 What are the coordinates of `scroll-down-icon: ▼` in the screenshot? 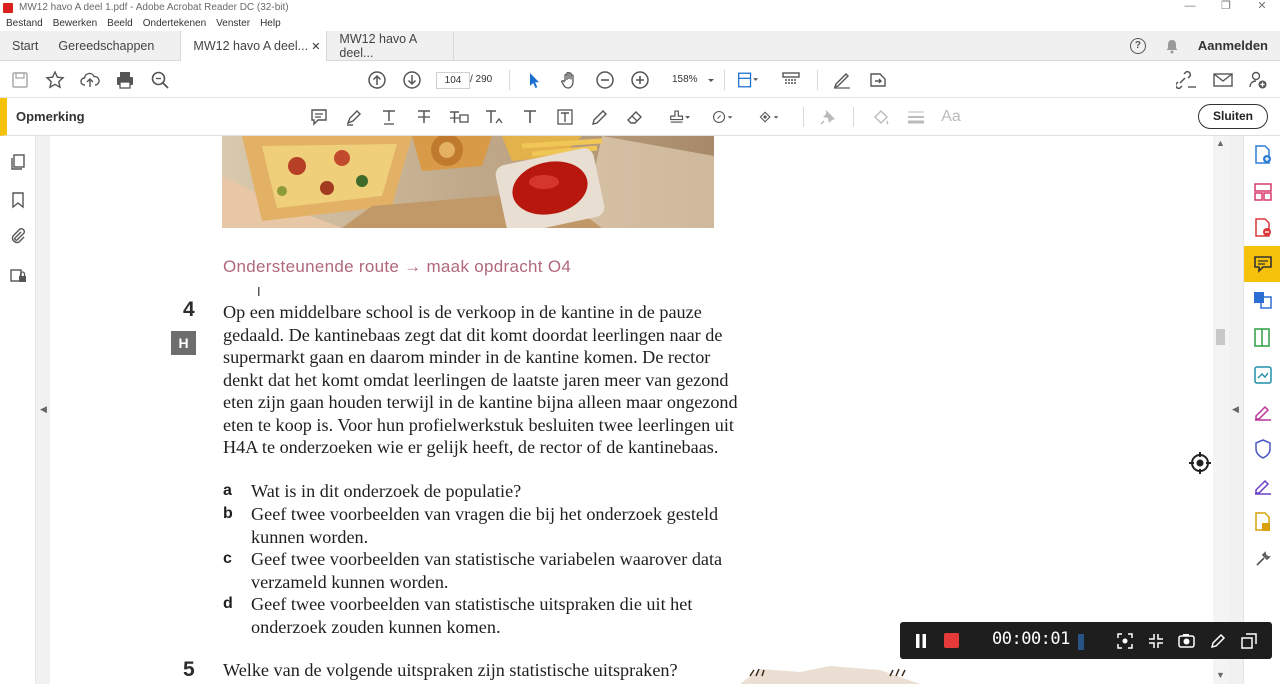 It's located at (1220, 675).